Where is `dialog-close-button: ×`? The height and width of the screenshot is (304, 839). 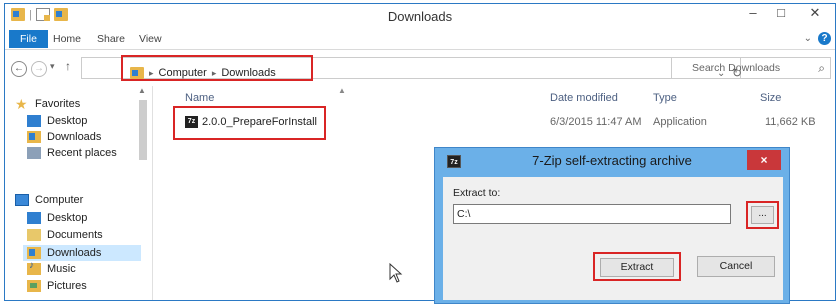 dialog-close-button: × is located at coordinates (764, 160).